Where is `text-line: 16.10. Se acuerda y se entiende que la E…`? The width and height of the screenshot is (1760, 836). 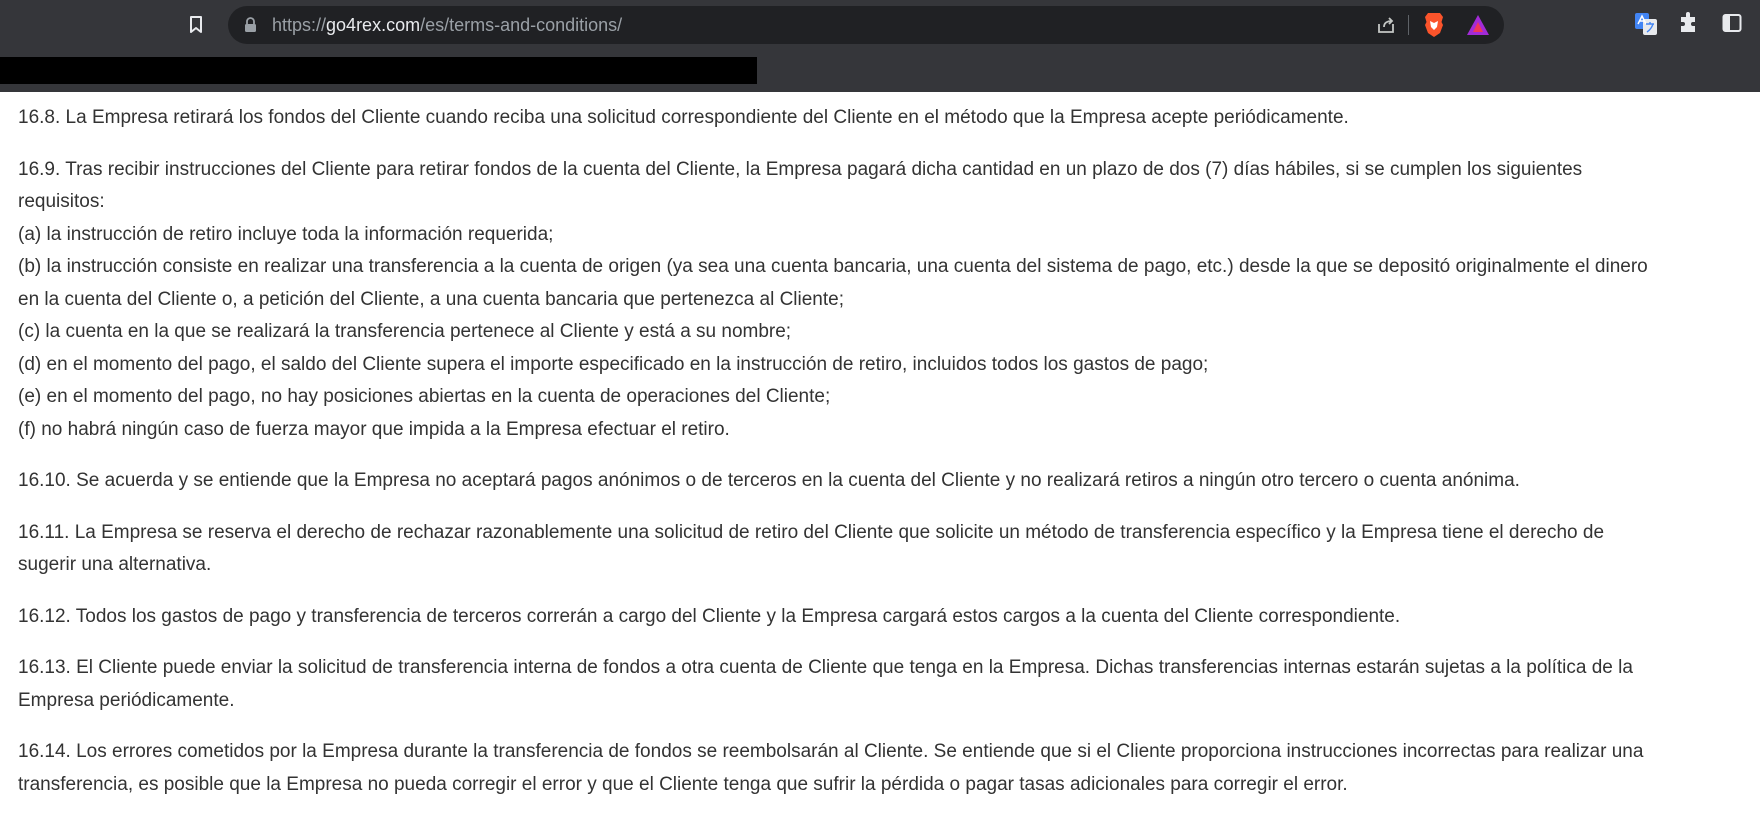 text-line: 16.10. Se acuerda y se entiende que la E… is located at coordinates (769, 480).